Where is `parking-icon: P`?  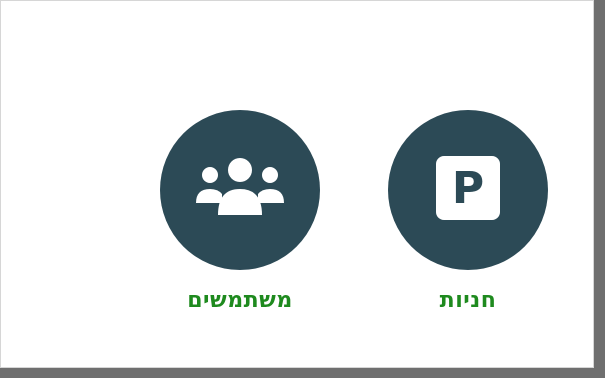
parking-icon: P is located at coordinates (468, 190).